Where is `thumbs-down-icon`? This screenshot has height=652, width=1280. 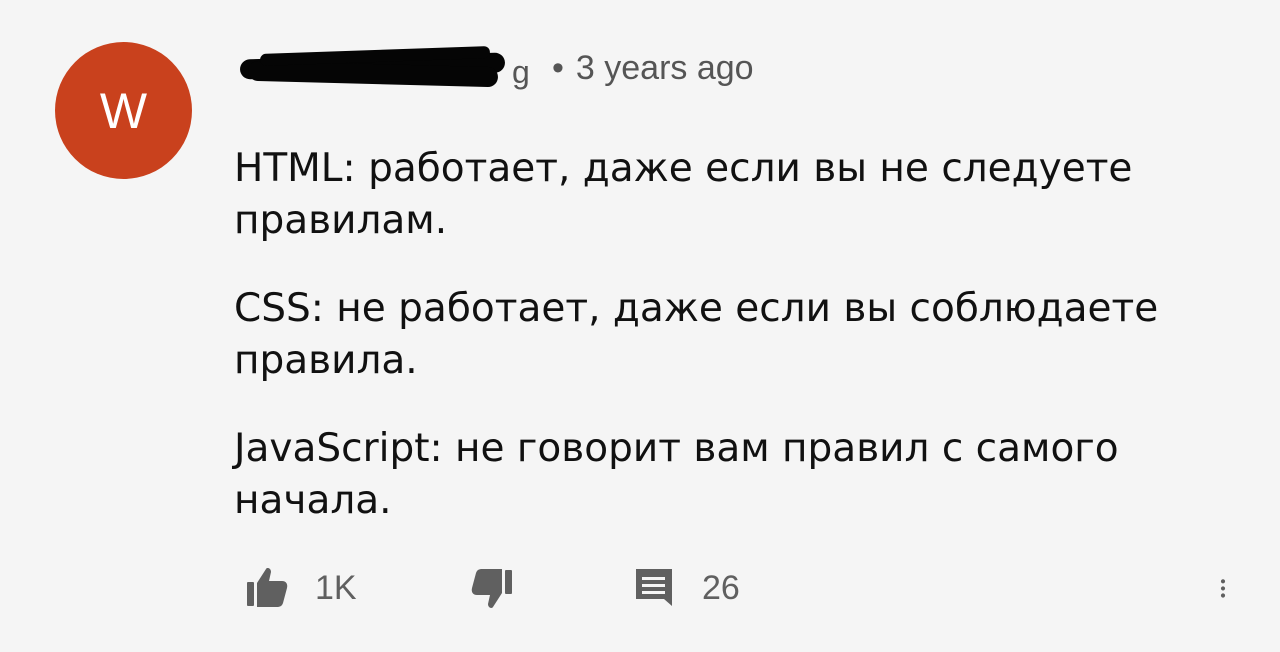
thumbs-down-icon is located at coordinates (491, 588).